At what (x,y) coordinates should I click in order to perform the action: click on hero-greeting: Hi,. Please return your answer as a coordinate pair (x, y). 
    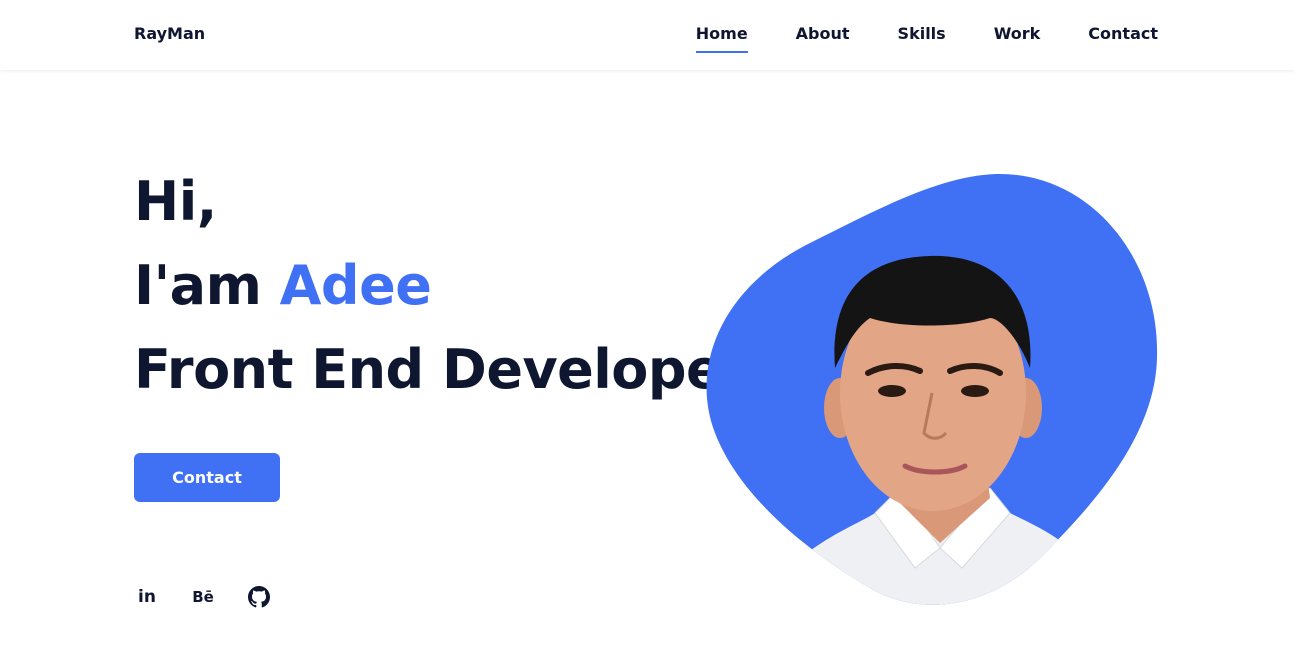
    Looking at the image, I should click on (175, 201).